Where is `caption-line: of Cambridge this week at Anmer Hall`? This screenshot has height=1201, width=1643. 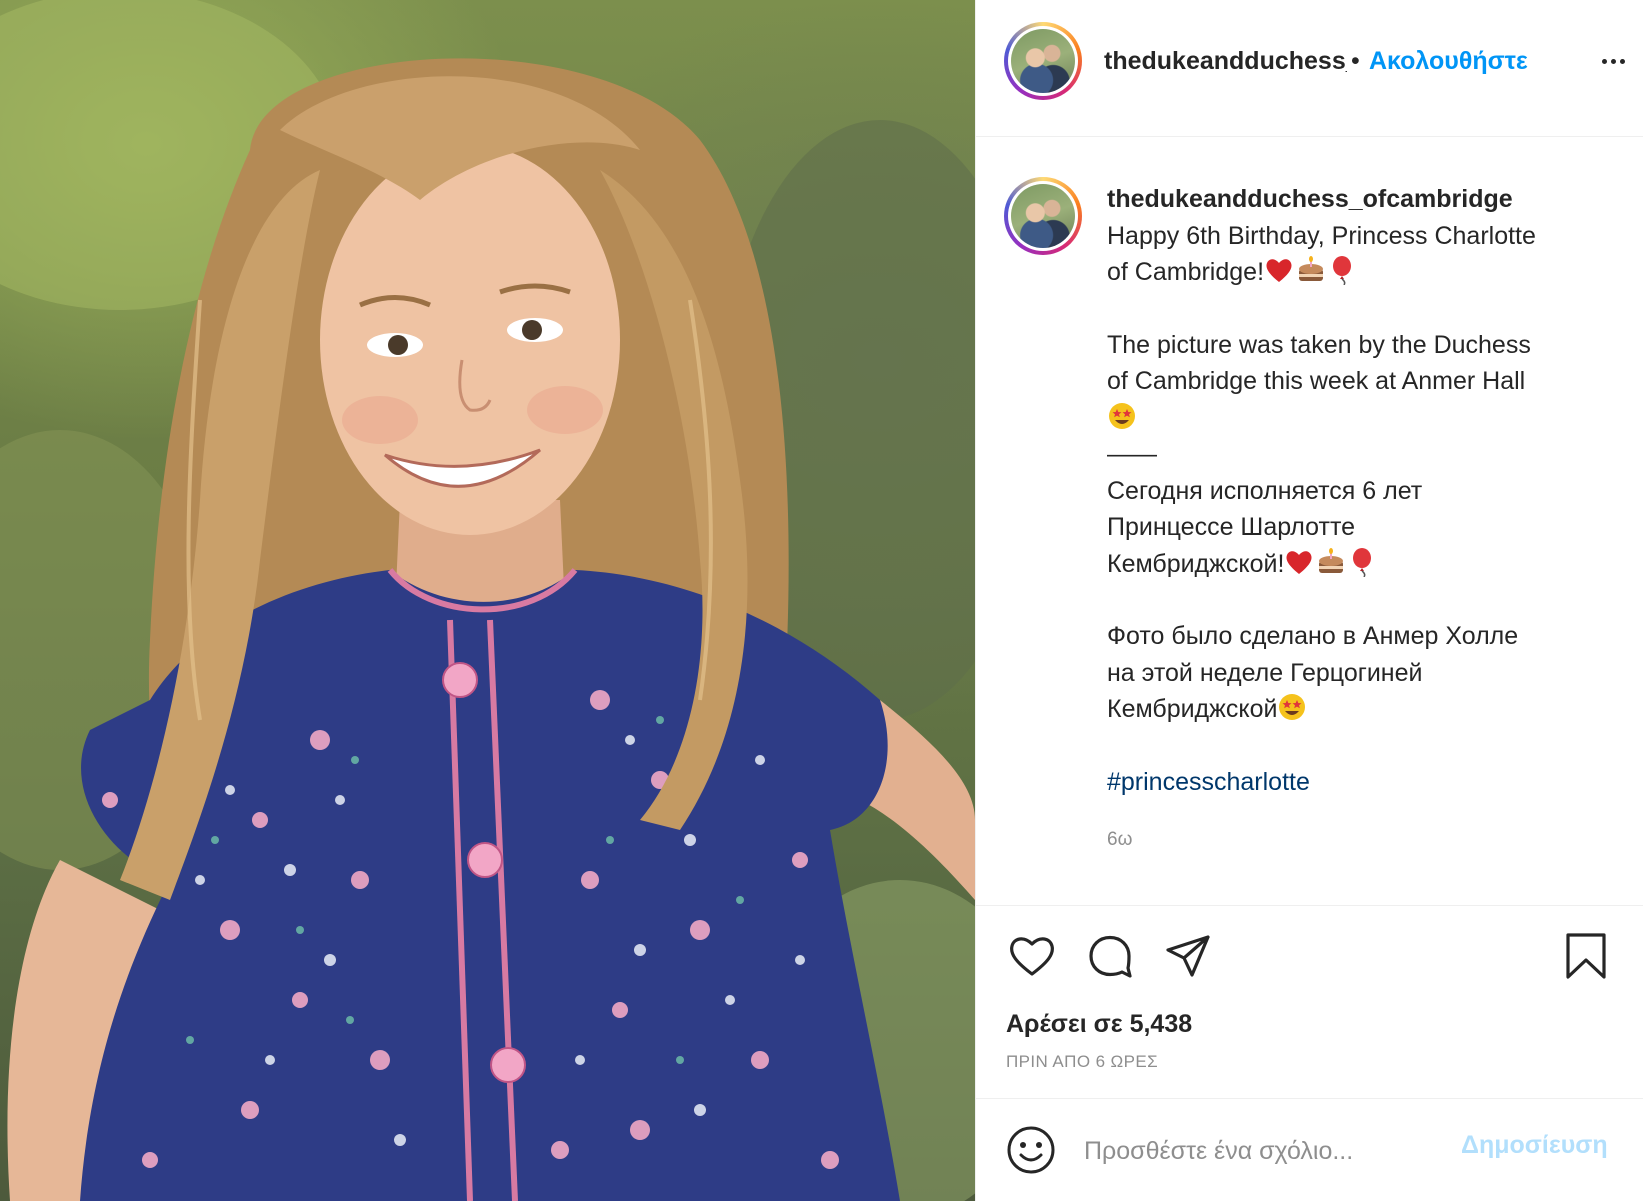
caption-line: of Cambridge this week at Anmer Hall is located at coordinates (1316, 381).